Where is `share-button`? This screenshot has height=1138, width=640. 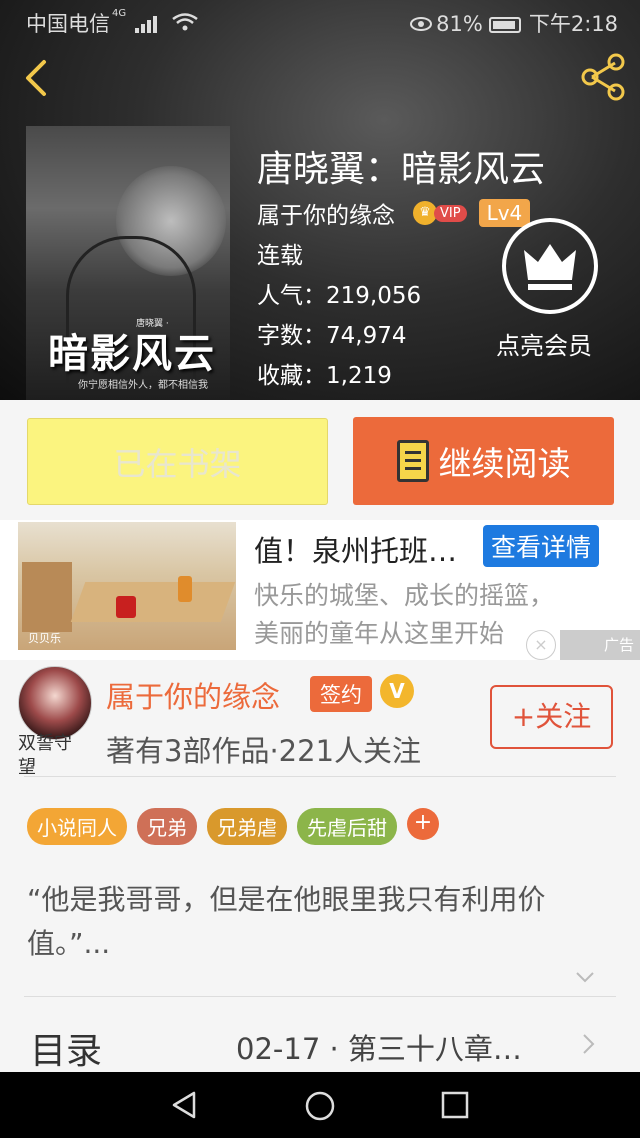
share-button is located at coordinates (603, 77).